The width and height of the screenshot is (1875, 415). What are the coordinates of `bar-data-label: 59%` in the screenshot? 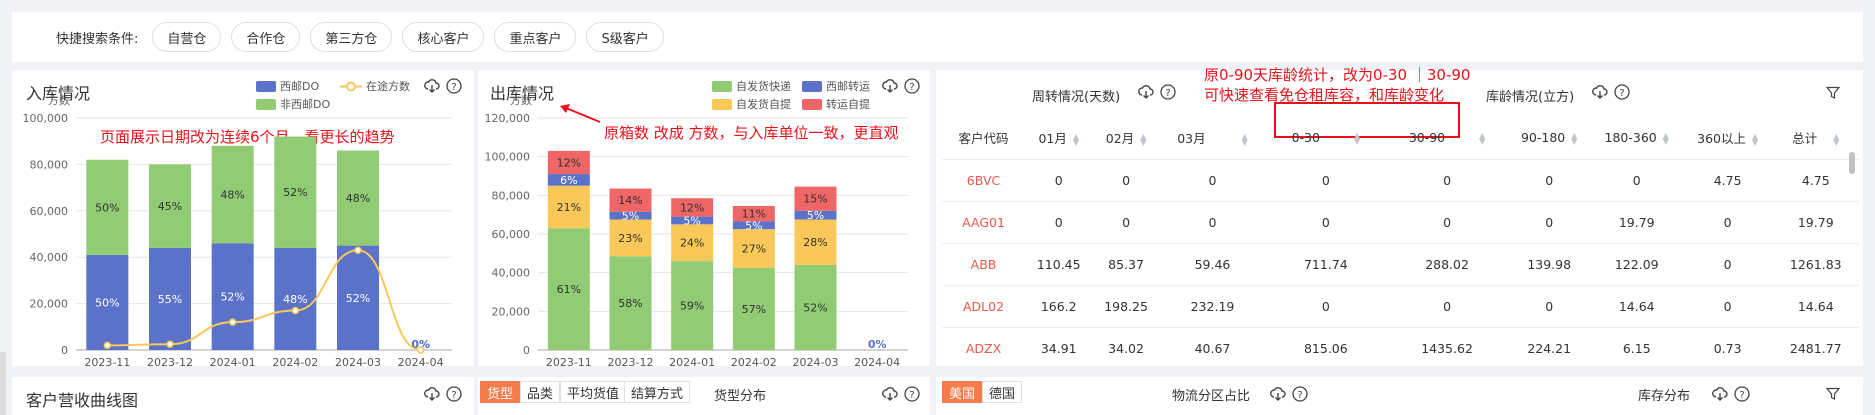 It's located at (692, 306).